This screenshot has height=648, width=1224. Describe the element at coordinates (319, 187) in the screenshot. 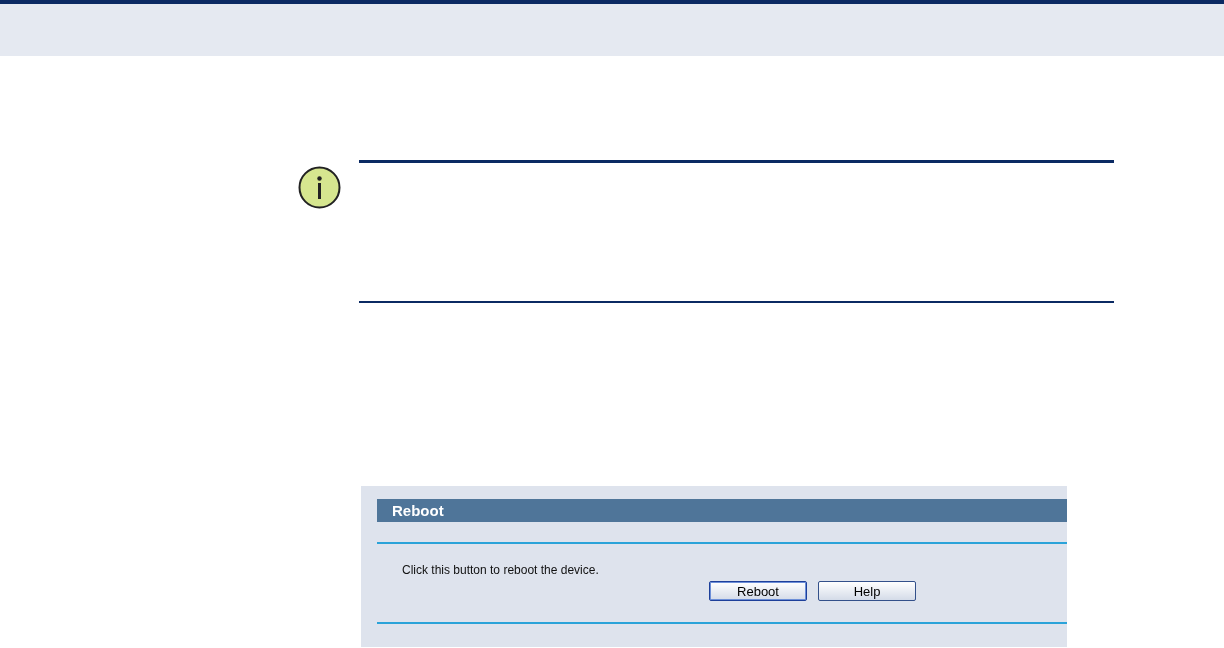

I see `info-icon` at that location.